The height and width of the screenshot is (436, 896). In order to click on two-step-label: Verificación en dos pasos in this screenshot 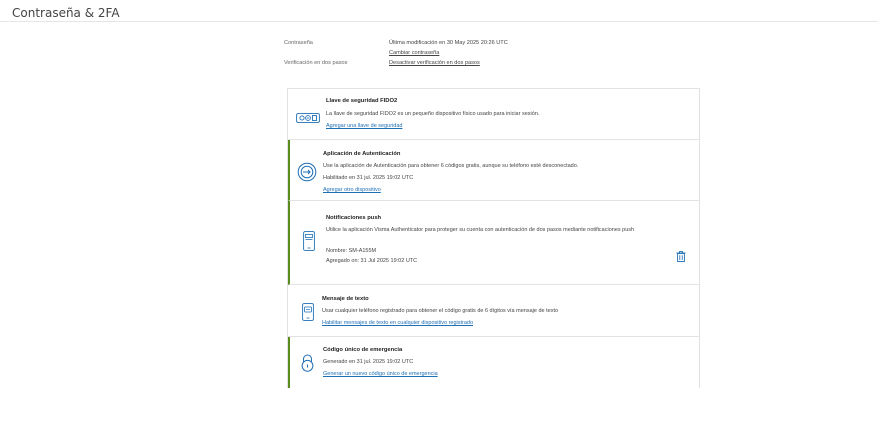, I will do `click(316, 63)`.